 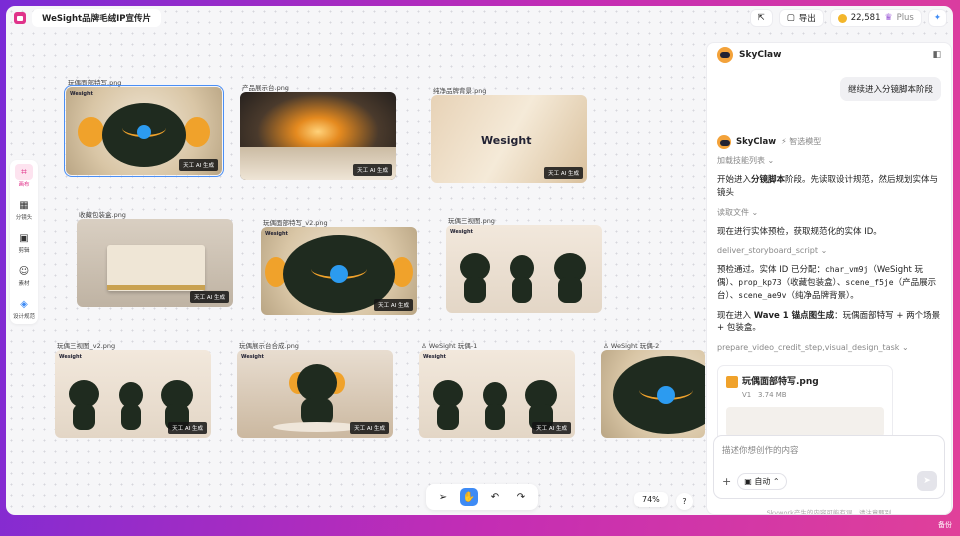 What do you see at coordinates (651, 499) in the screenshot?
I see `zoom-level: 74%` at bounding box center [651, 499].